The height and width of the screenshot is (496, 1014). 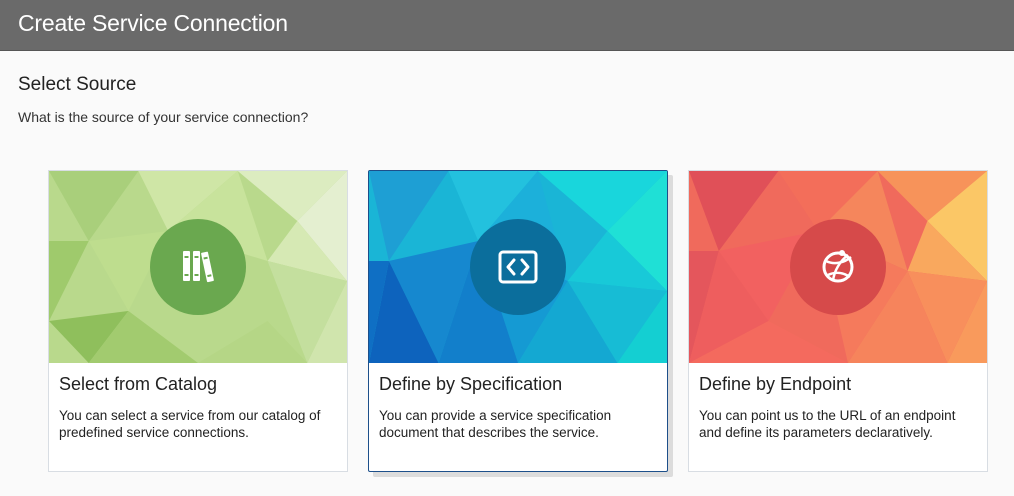 I want to click on section-title: Select Source, so click(x=77, y=84).